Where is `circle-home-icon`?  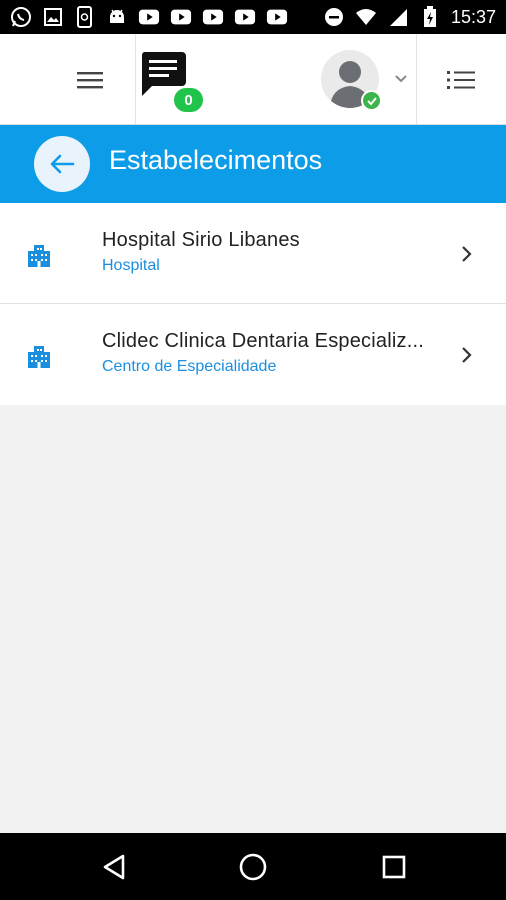 circle-home-icon is located at coordinates (253, 867).